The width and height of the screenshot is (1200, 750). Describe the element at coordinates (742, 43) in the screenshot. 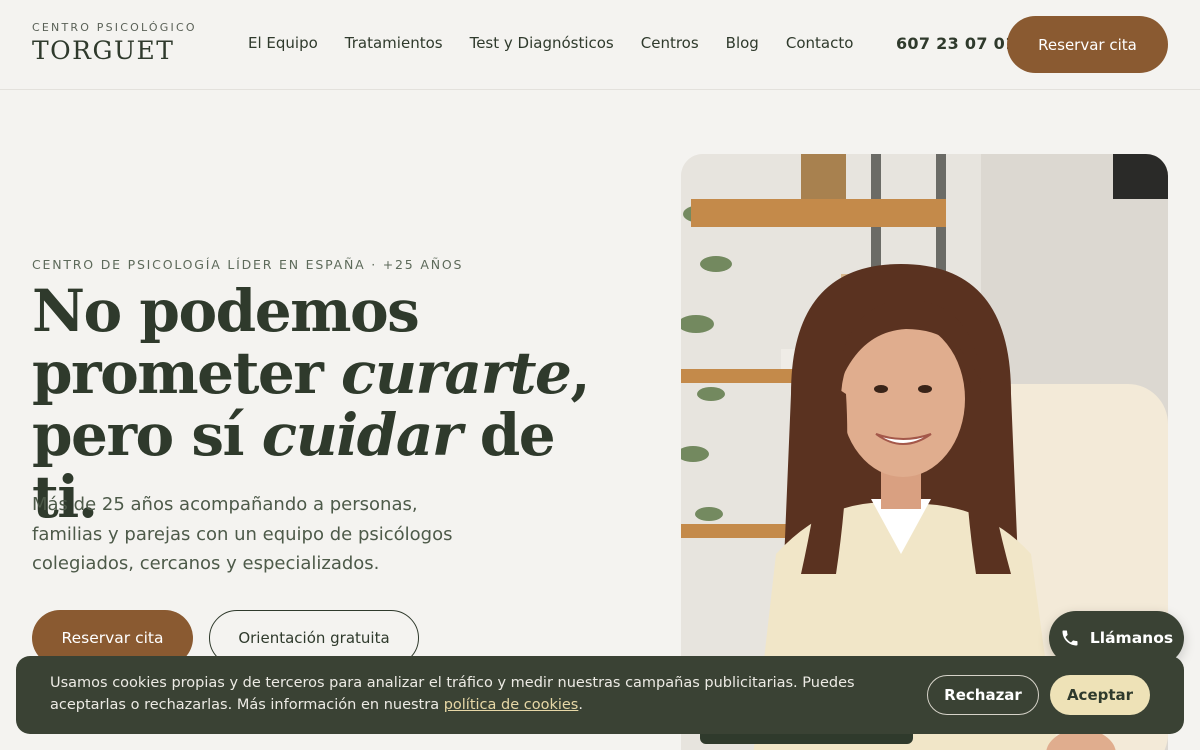

I see `nav-item-blog: Blog` at that location.